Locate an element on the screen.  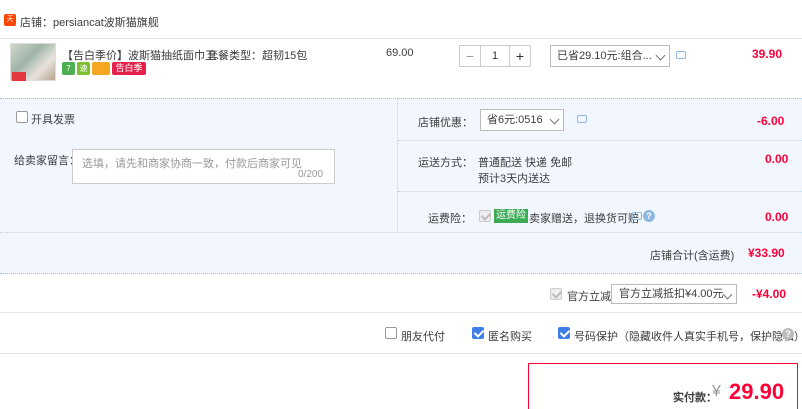
invoice-label: 开具发票 is located at coordinates (53, 120).